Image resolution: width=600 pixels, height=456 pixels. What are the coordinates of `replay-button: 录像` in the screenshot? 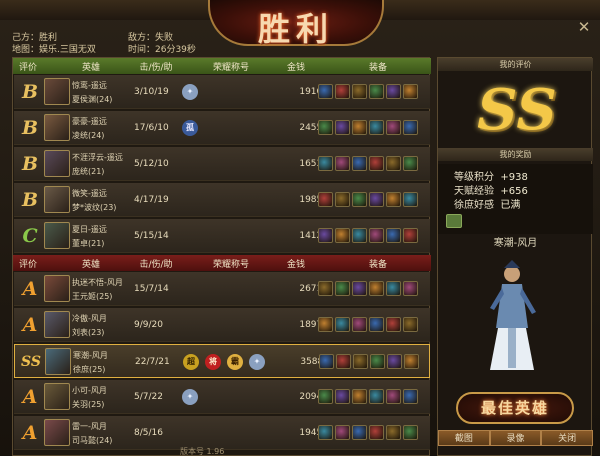 It's located at (515, 438).